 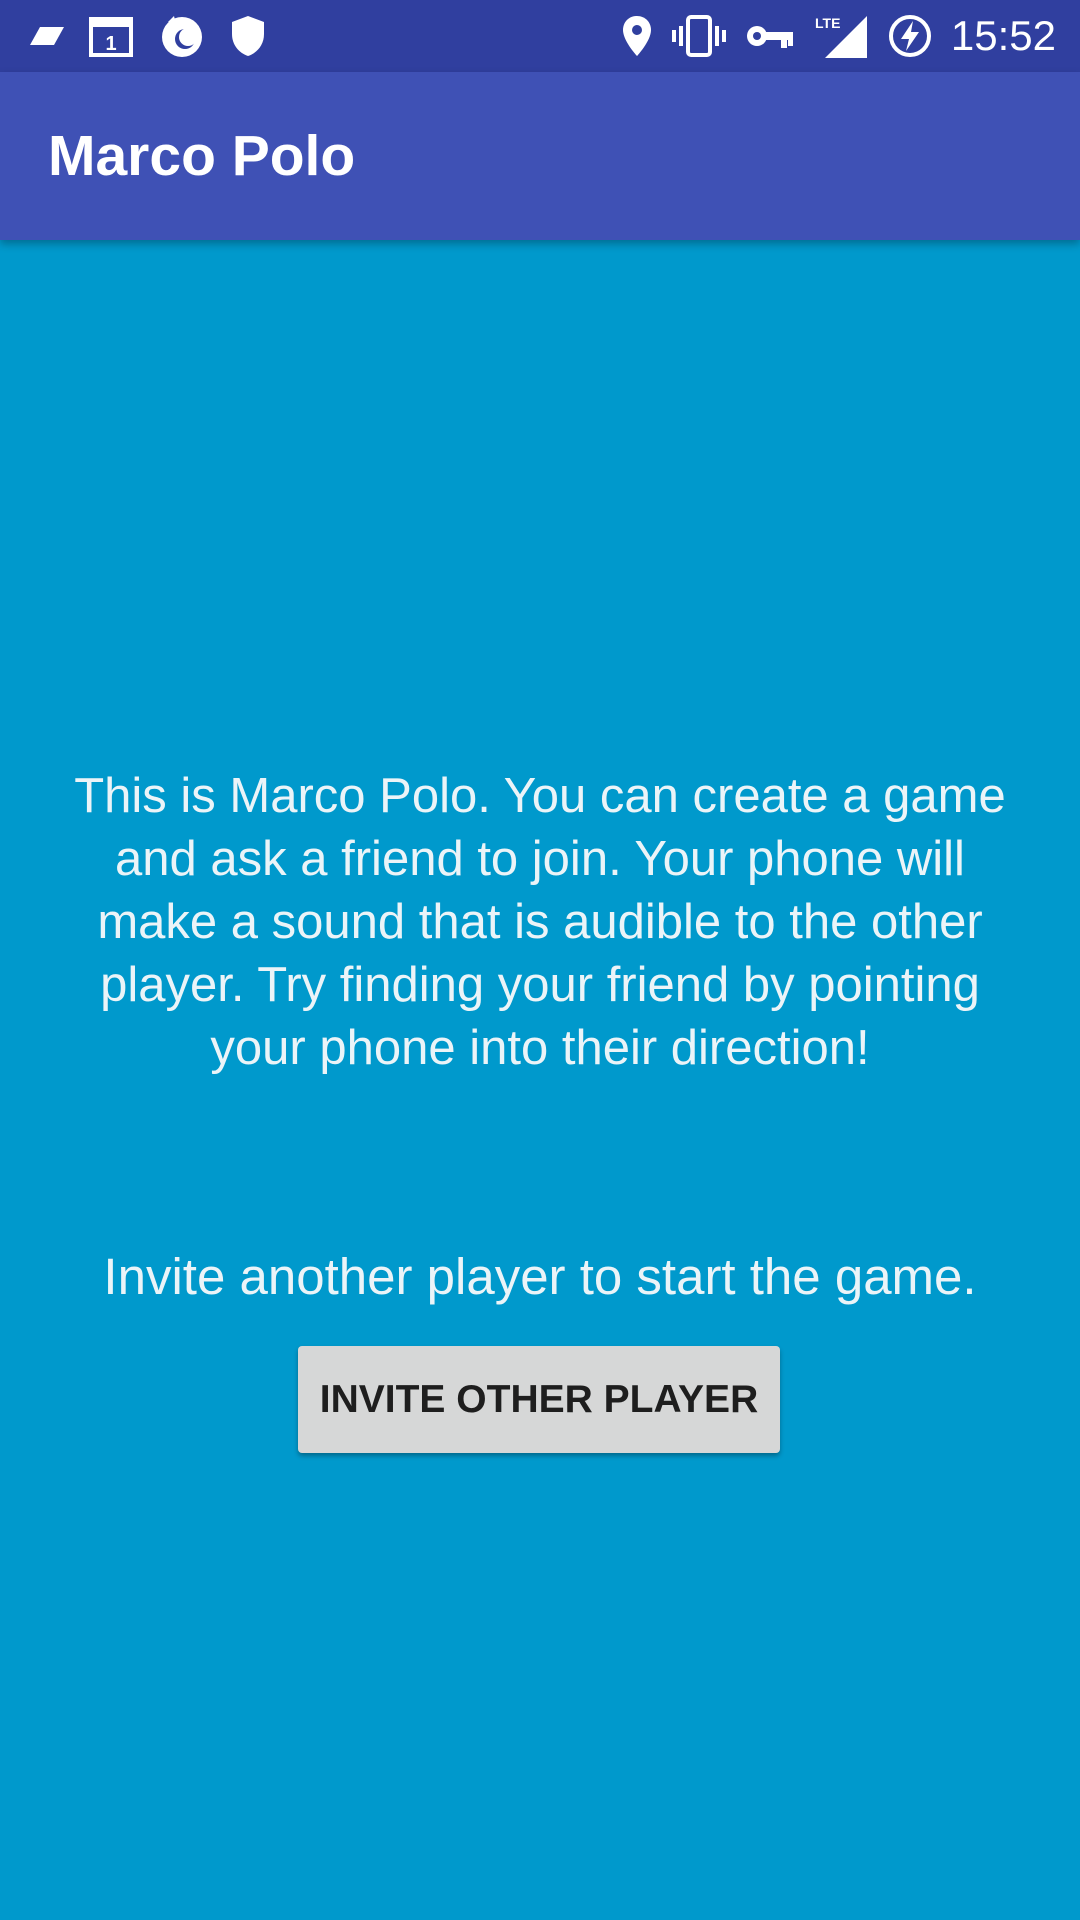 What do you see at coordinates (910, 36) in the screenshot?
I see `battery-charging-icon` at bounding box center [910, 36].